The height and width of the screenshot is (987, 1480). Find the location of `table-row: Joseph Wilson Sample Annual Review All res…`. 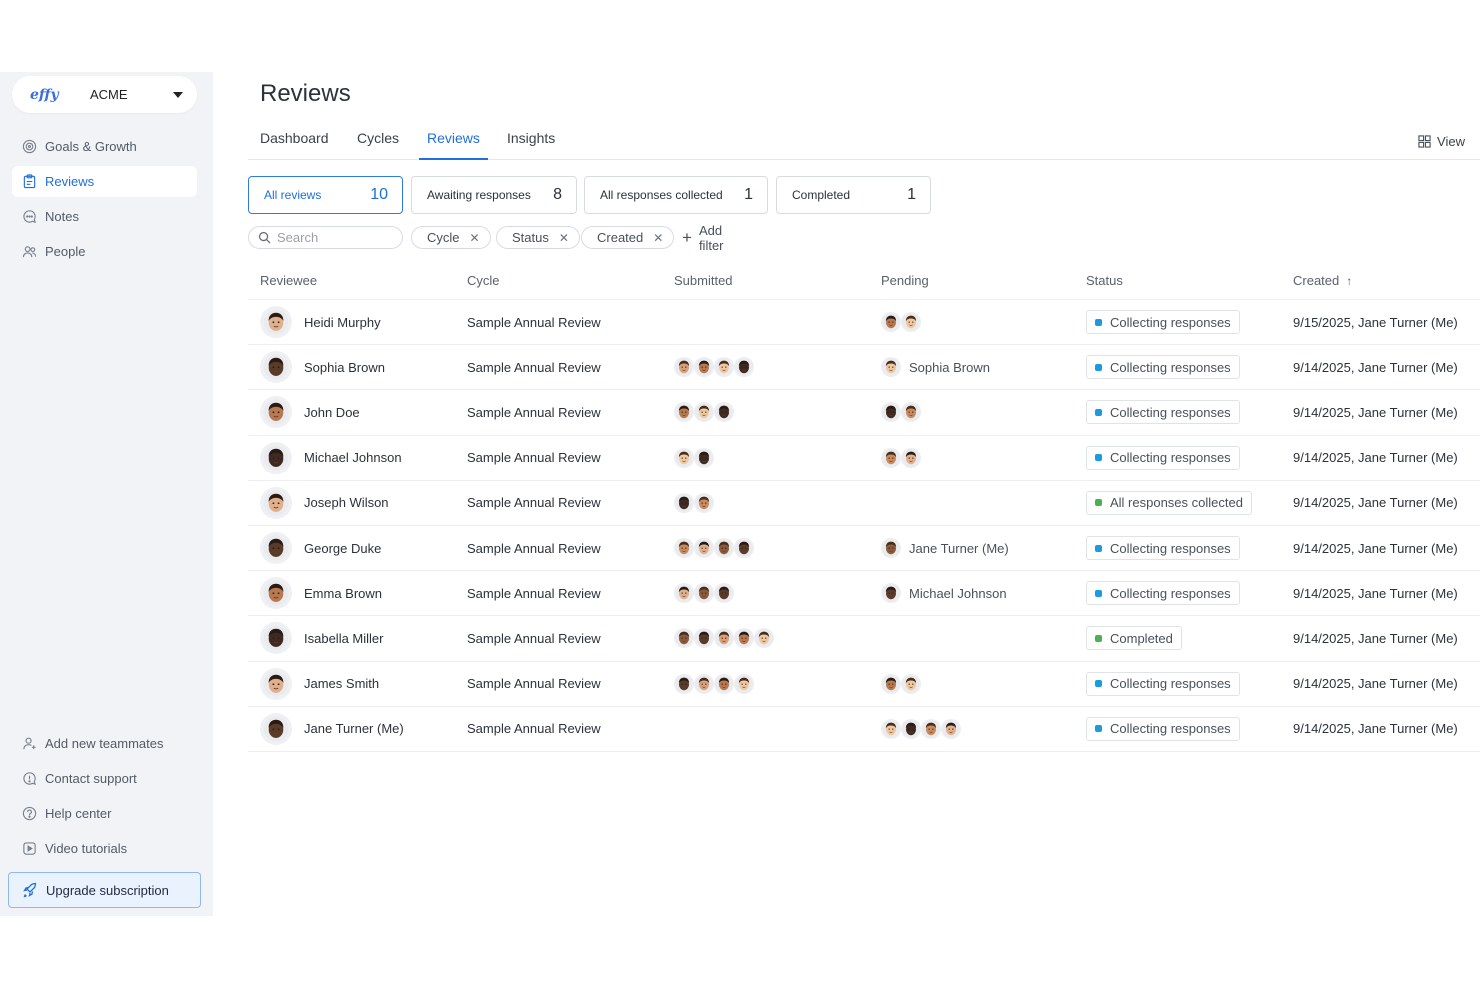

table-row: Joseph Wilson Sample Annual Review All res… is located at coordinates (864, 503).